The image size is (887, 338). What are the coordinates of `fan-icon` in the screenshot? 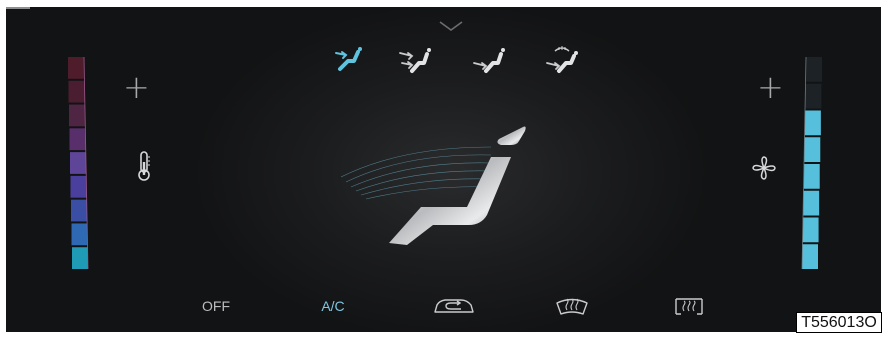 It's located at (764, 168).